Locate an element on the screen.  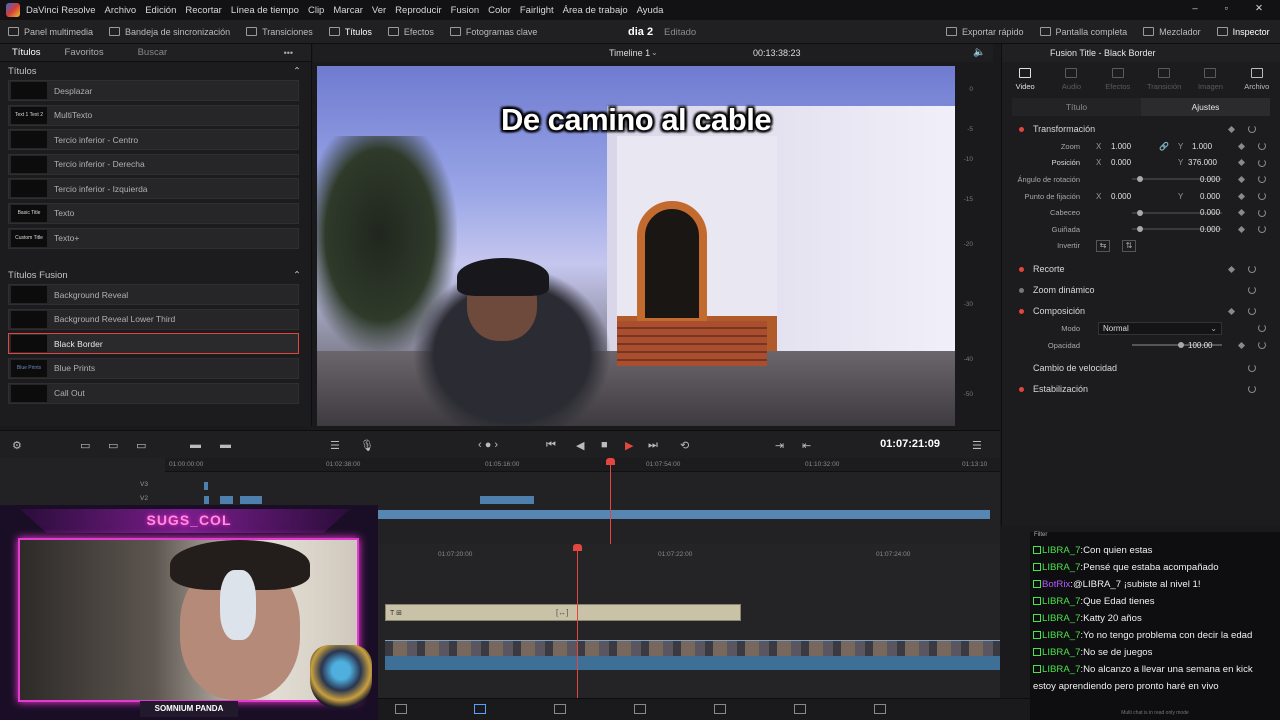
fusion-title-item: Background Reveal Lower Third is located at coordinates (153, 319).